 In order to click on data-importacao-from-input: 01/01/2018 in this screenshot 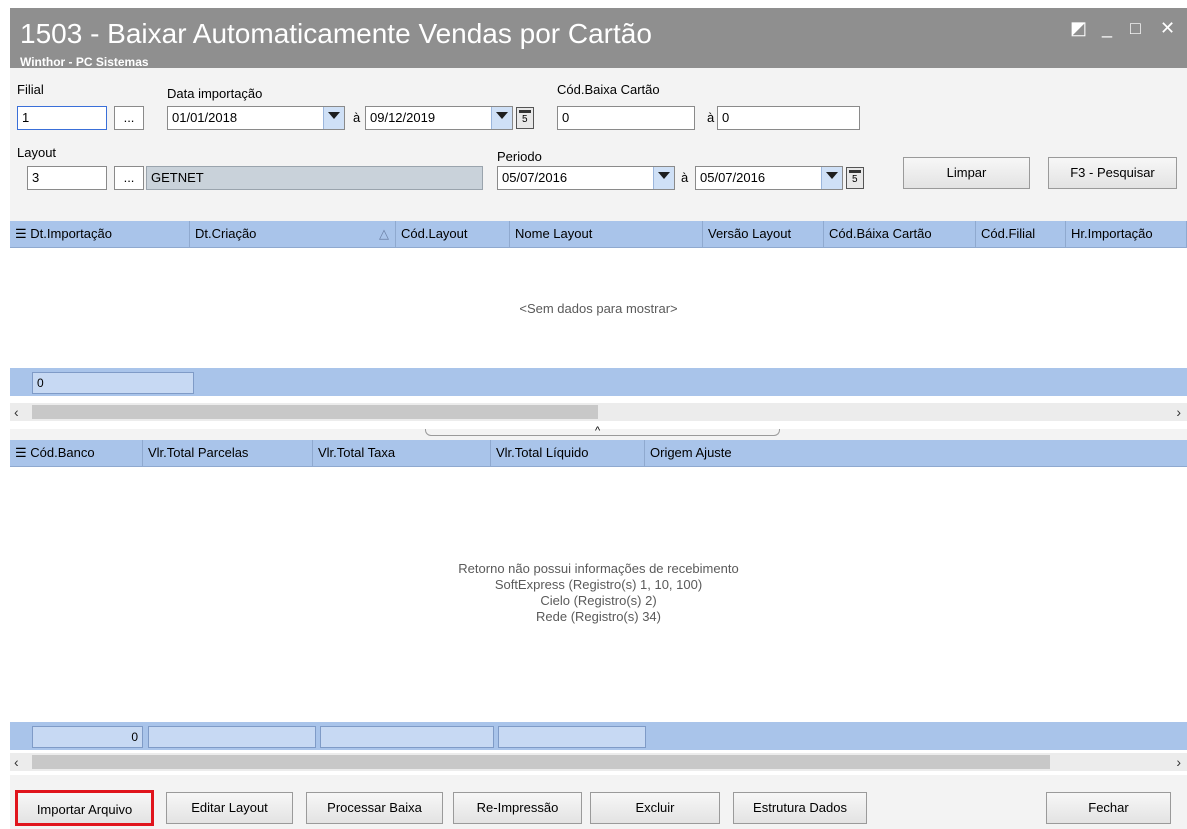, I will do `click(256, 118)`.